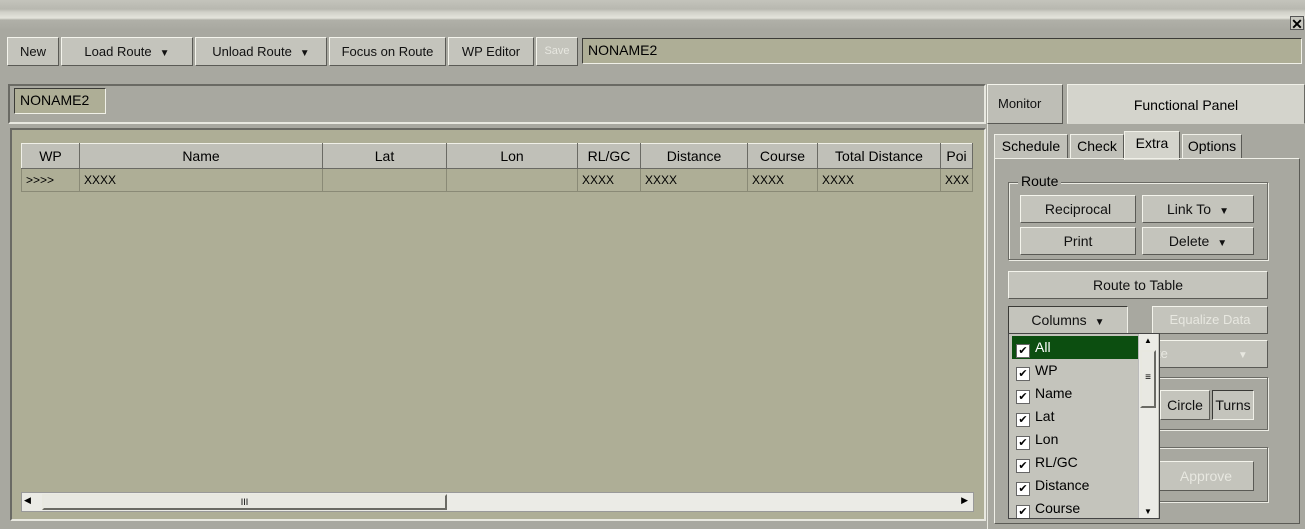  I want to click on tab-schedule-label: Schedule, so click(1031, 146).